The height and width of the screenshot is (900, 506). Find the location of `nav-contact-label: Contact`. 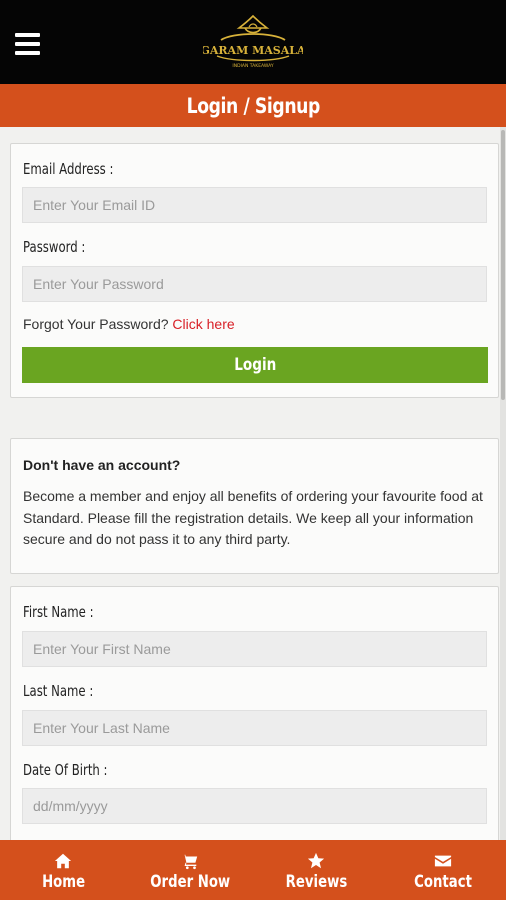

nav-contact-label: Contact is located at coordinates (442, 882).